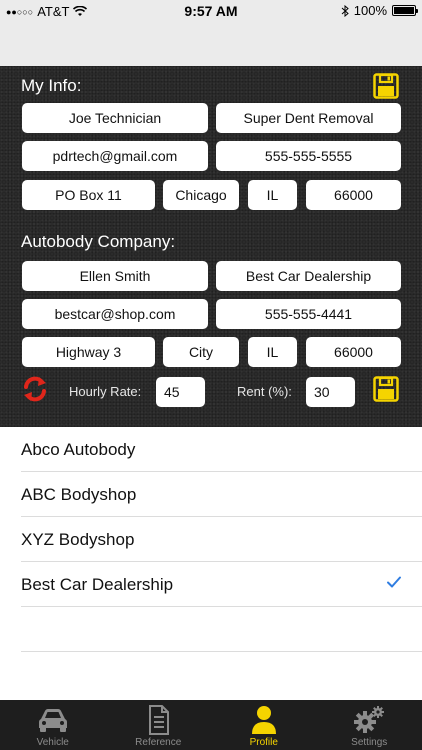 Image resolution: width=422 pixels, height=750 pixels. Describe the element at coordinates (211, 449) in the screenshot. I see `list-item: Abco Autobody` at that location.